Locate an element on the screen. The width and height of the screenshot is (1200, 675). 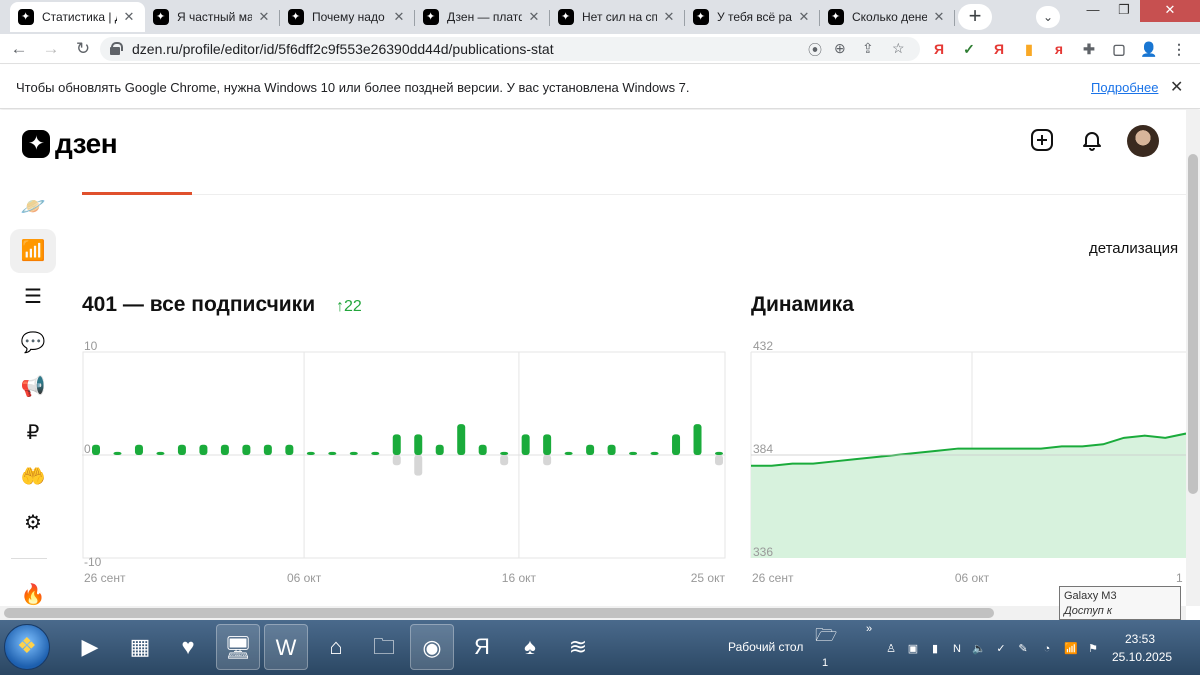
y-tick-label: 336 is located at coordinates (763, 552).